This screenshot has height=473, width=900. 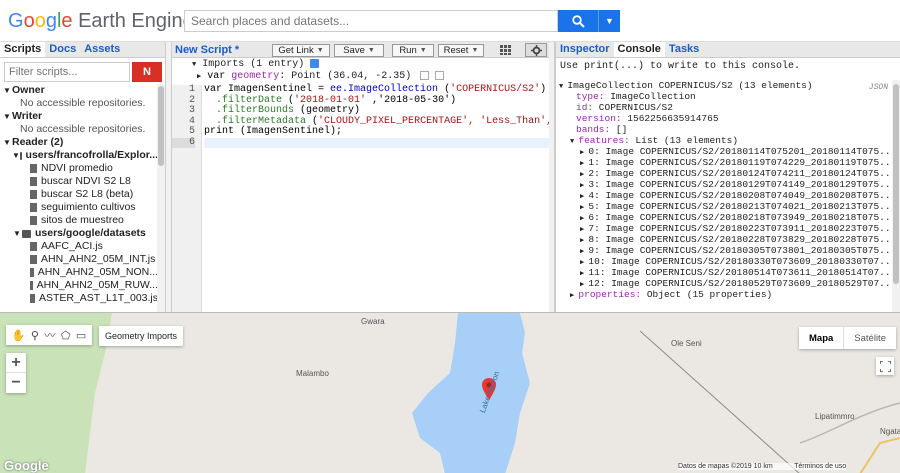 I want to click on new-script-button: N, so click(x=147, y=72).